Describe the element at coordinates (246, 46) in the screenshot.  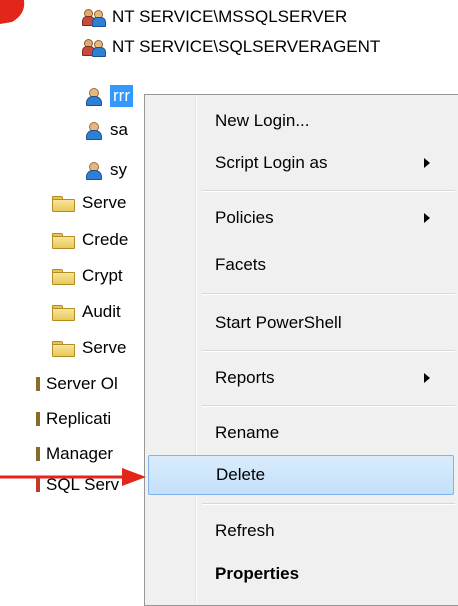
I see `tree-item-label: NT SERVICE\SQLSERVERAGENT` at that location.